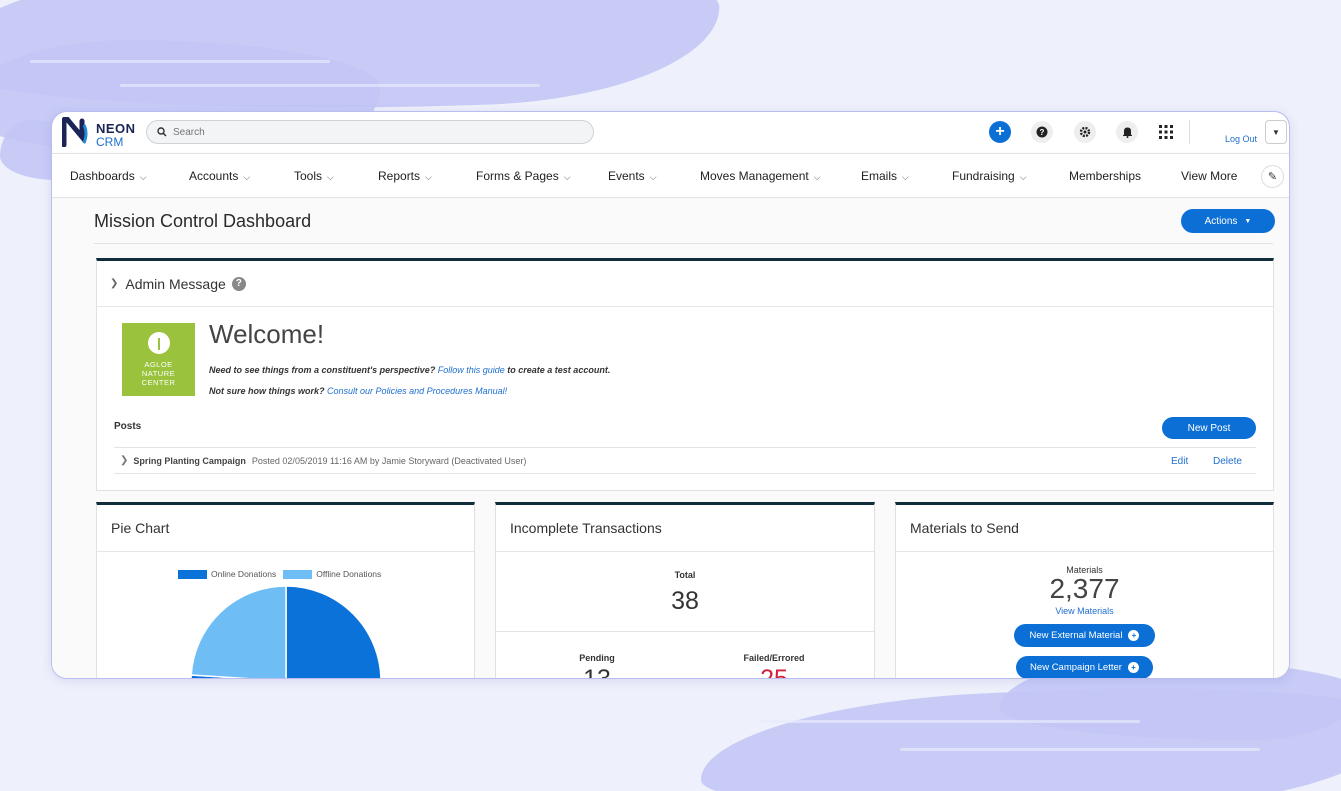 The width and height of the screenshot is (1341, 791). I want to click on pie-chart, so click(286, 632).